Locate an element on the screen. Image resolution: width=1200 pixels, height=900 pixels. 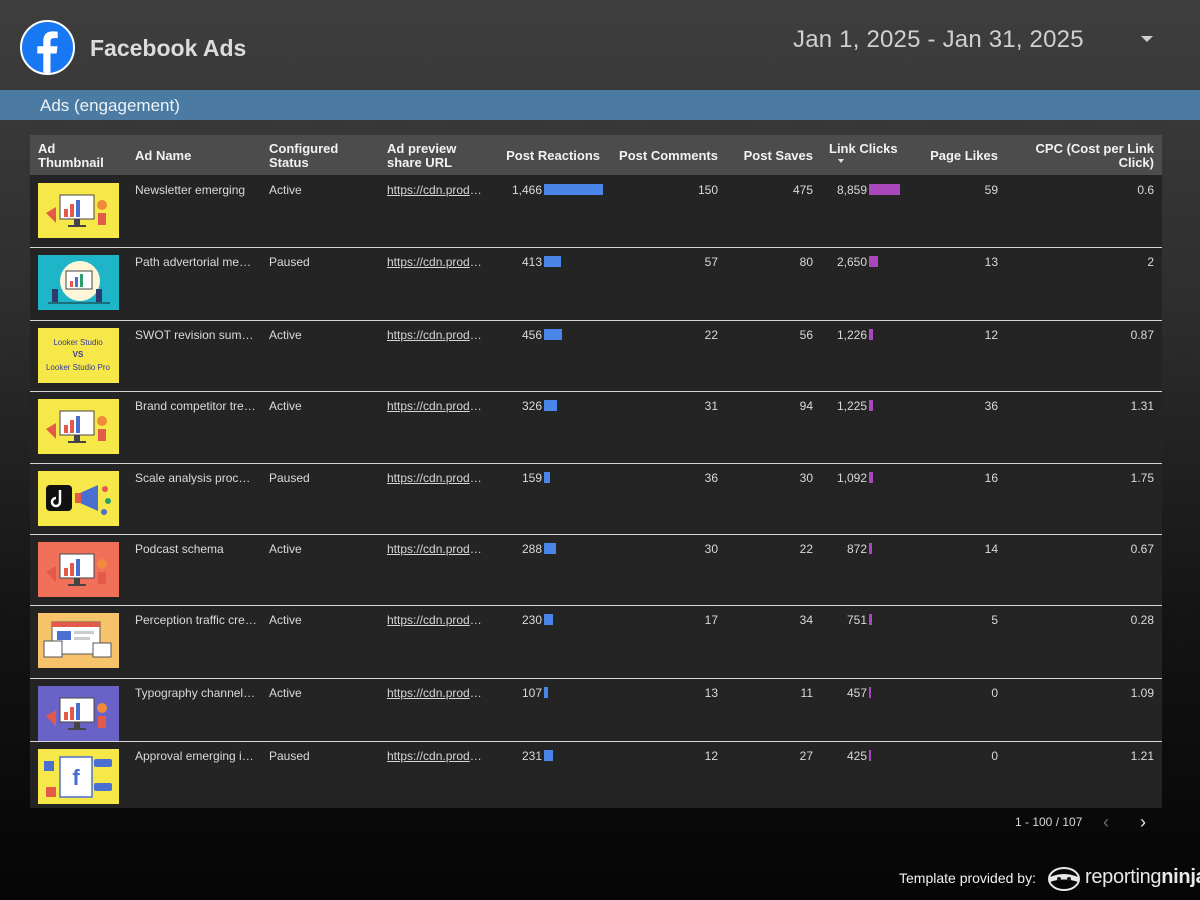
date-range-picker: Jan 1, 2025 - Jan 31, 2025 is located at coordinates (938, 40).